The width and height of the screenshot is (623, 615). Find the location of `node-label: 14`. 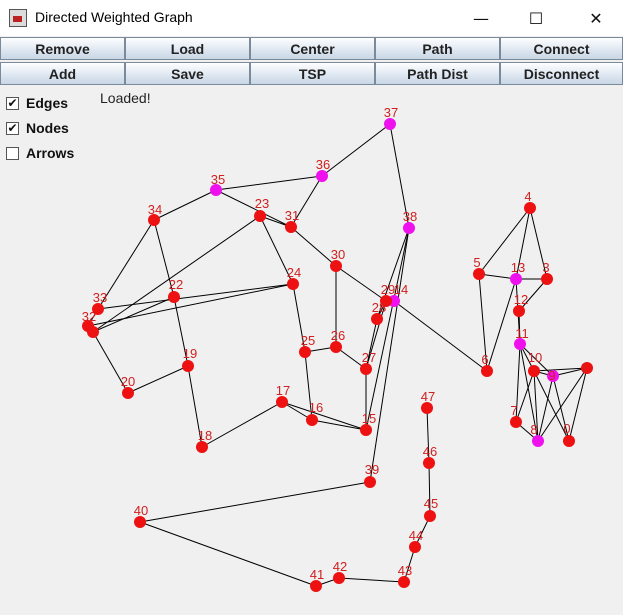

node-label: 14 is located at coordinates (401, 289).